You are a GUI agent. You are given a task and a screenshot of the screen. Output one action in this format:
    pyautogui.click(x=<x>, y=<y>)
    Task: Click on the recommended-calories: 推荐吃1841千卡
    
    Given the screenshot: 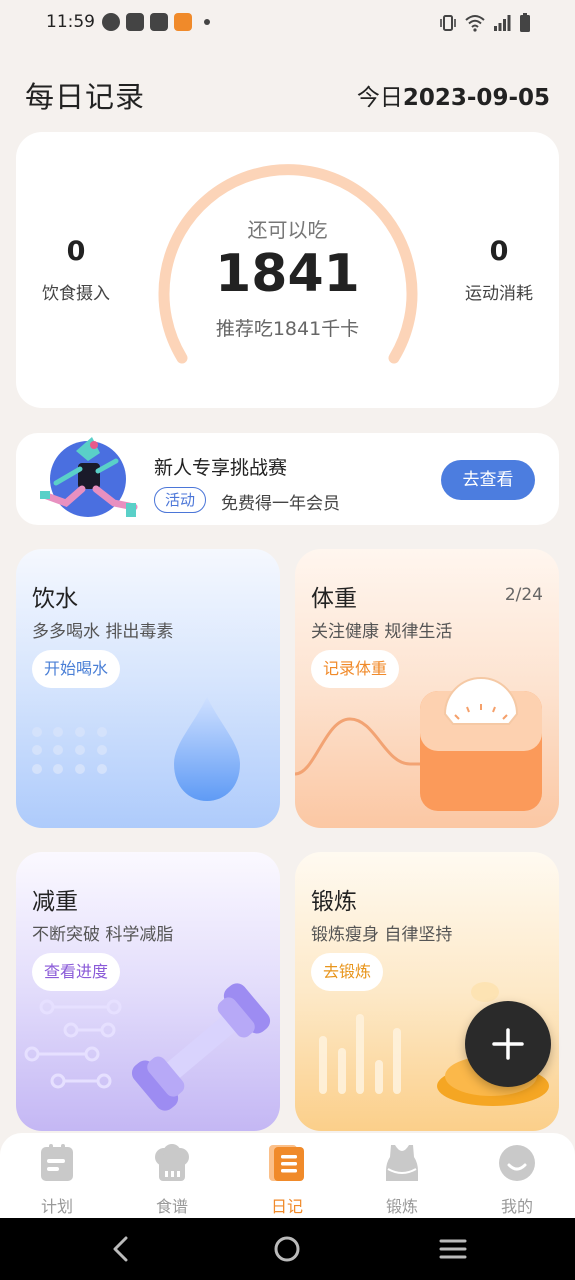 What is the action you would take?
    pyautogui.click(x=287, y=329)
    